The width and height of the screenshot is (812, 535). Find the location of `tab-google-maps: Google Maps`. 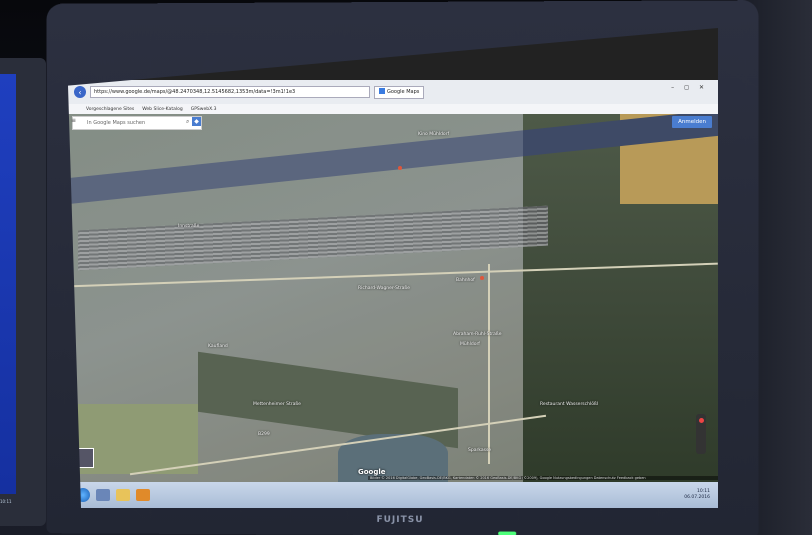

tab-google-maps: Google Maps is located at coordinates (399, 92).